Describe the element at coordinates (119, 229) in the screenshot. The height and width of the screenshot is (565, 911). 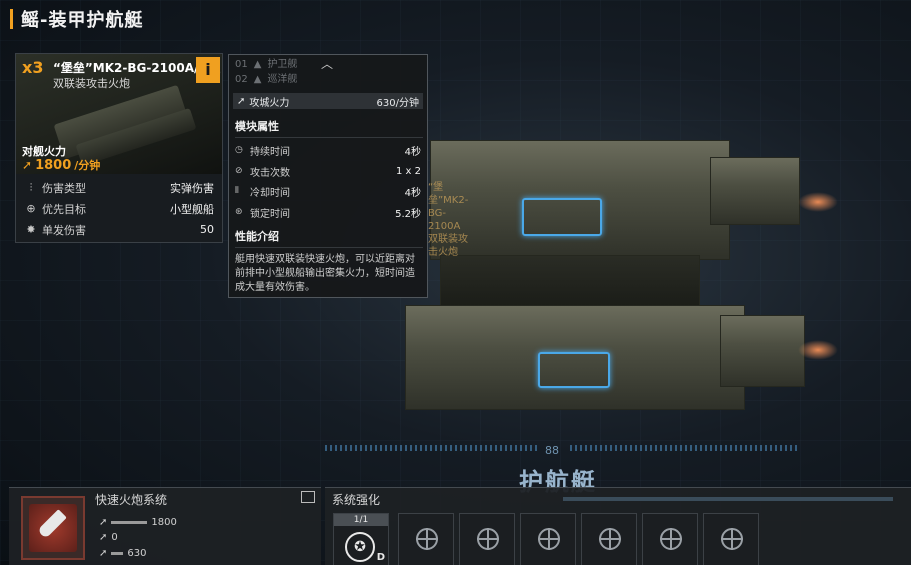
I see `stat-row: ✸ 单发伤害 50` at that location.